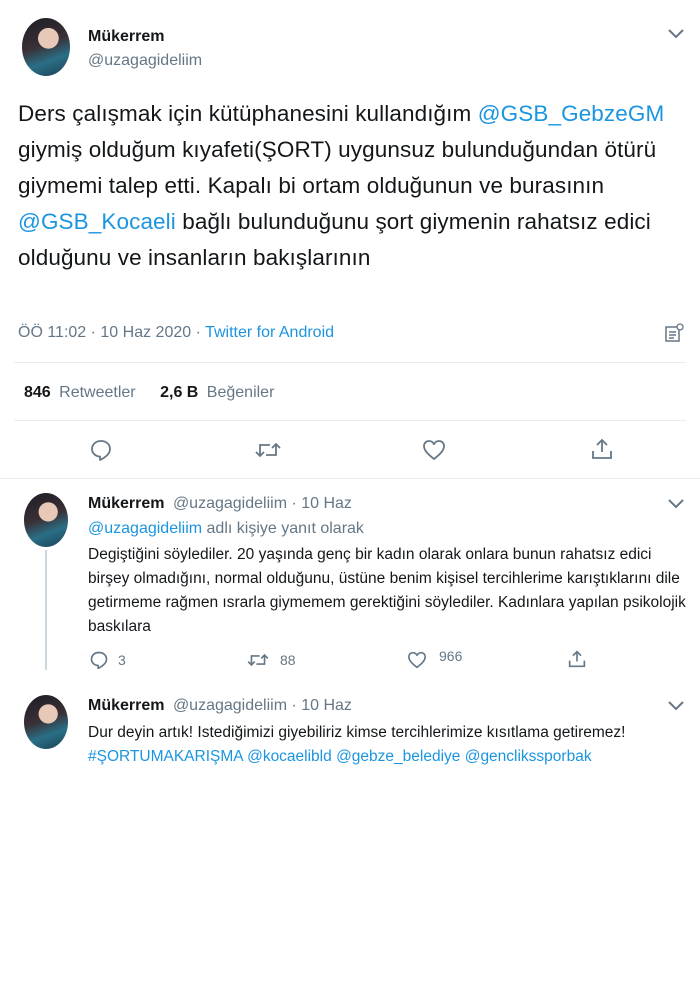  I want to click on likes-count: 2,6 B, so click(179, 392).